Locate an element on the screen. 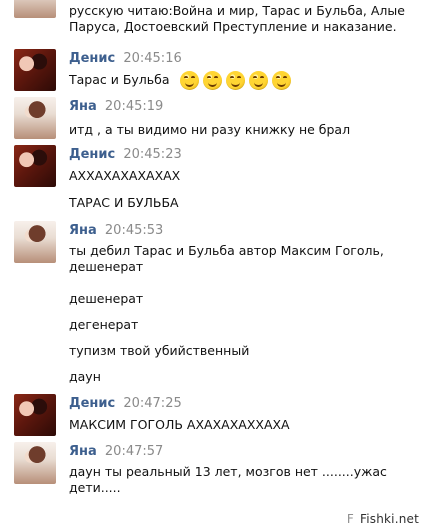 This screenshot has height=530, width=429. message-text-4b: дешенерат is located at coordinates (106, 298).